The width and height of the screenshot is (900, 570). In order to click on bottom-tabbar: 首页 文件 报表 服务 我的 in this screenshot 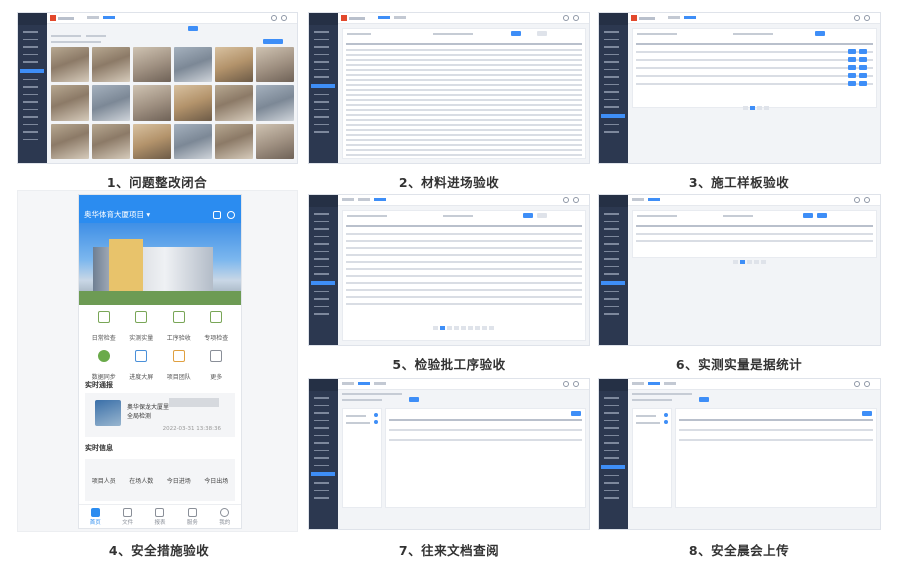, I will do `click(160, 516)`.